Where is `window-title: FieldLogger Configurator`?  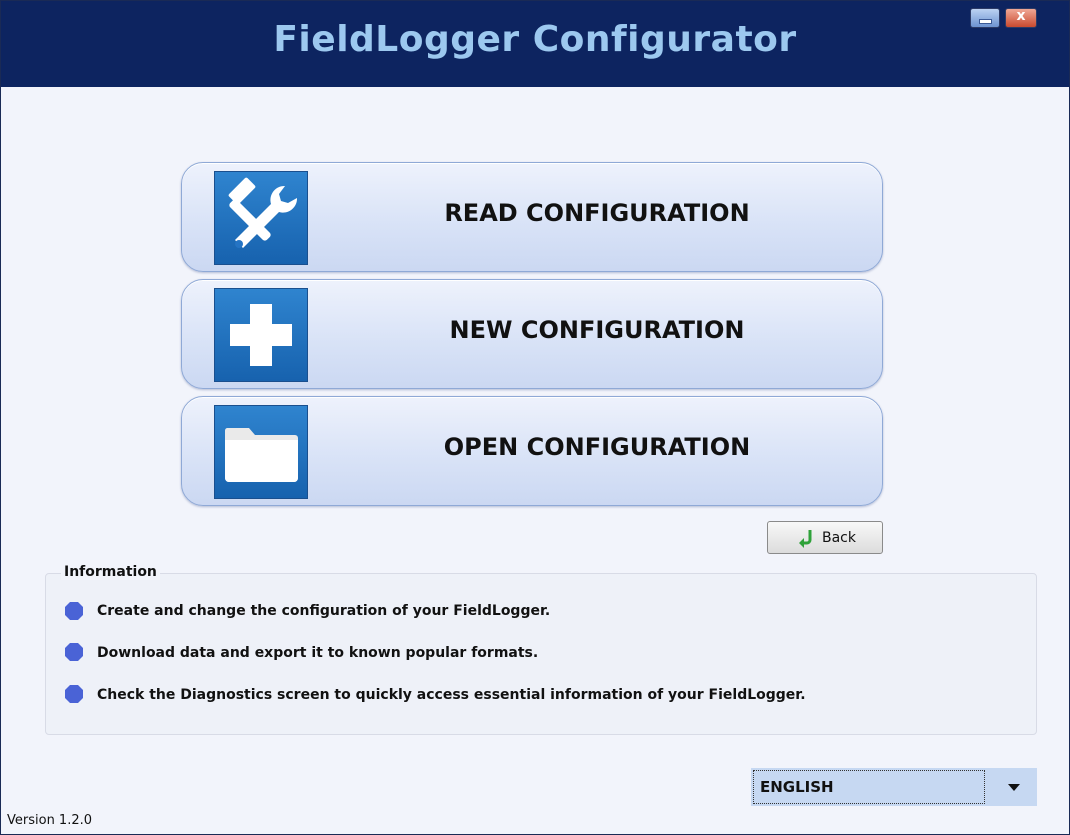
window-title: FieldLogger Configurator is located at coordinates (535, 39).